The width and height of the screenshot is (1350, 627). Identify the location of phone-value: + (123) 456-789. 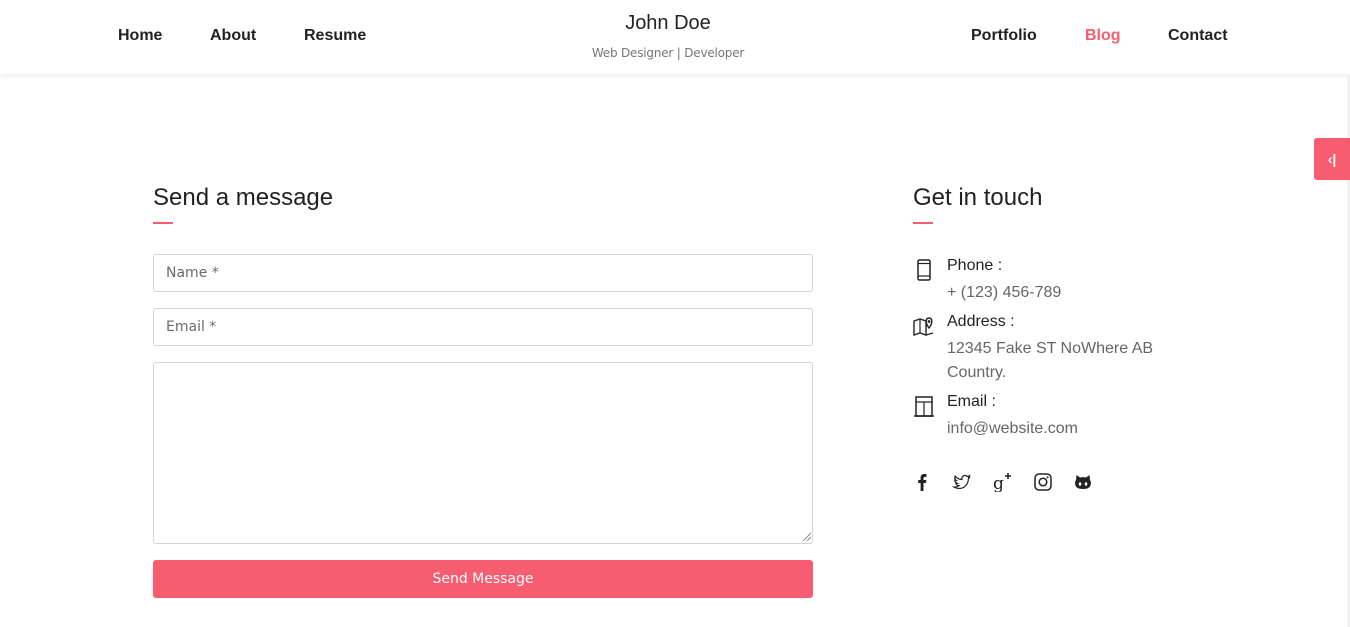
(1004, 292).